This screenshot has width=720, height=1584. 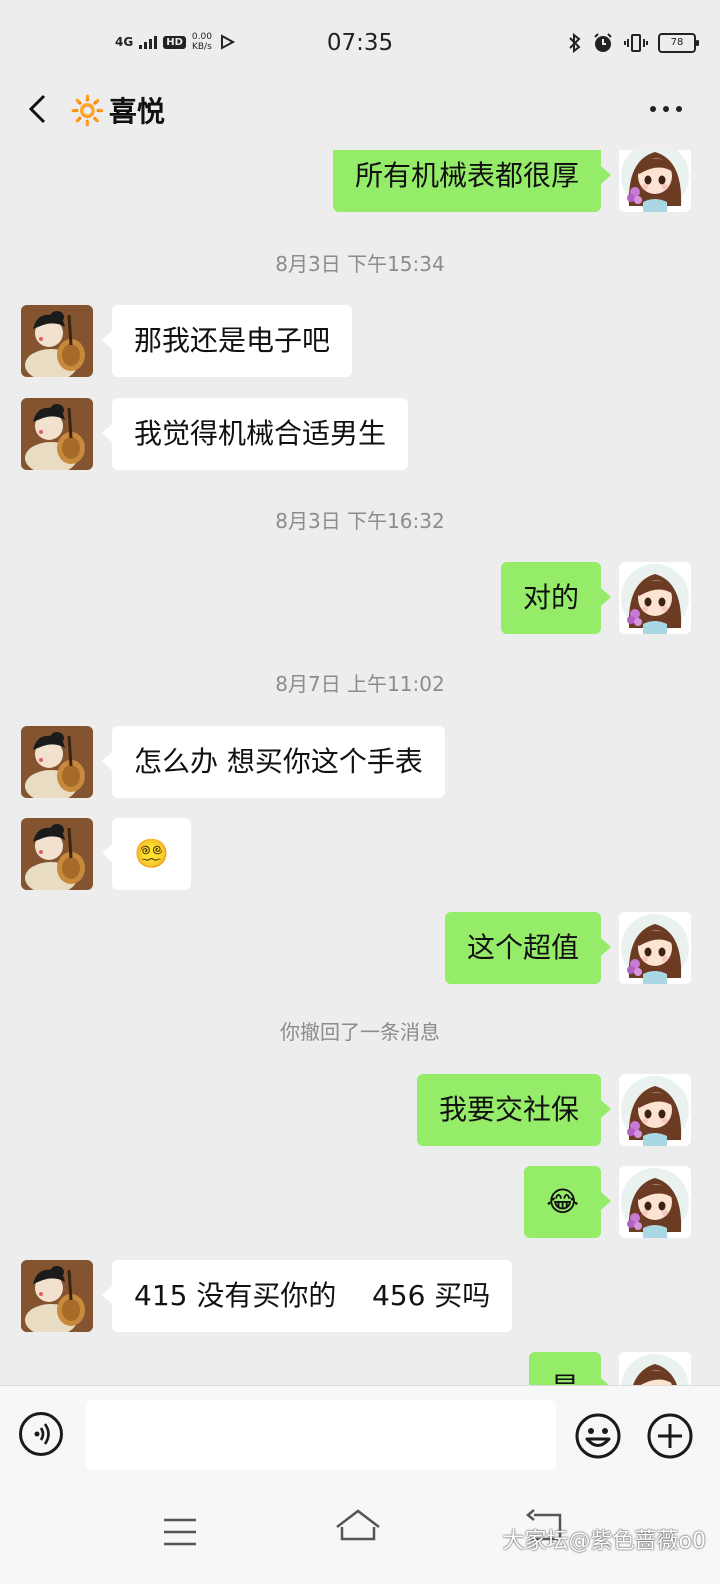 I want to click on message-bubble: 怎么办 想买你这个手表, so click(x=273, y=762).